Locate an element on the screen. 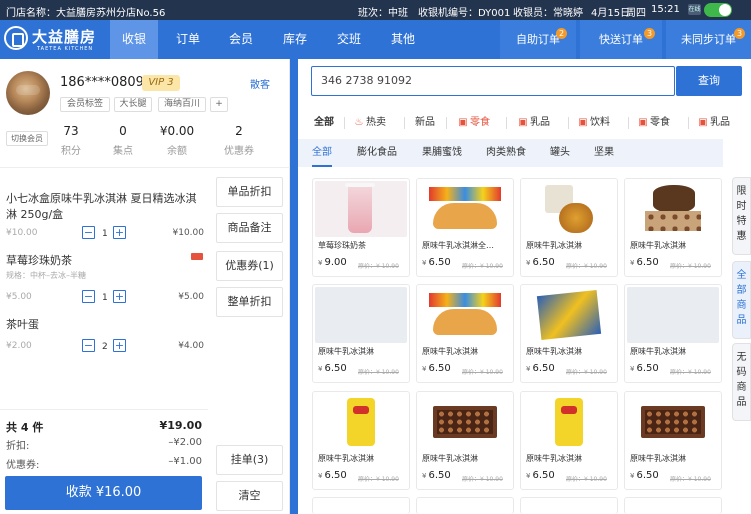 Image resolution: width=751 pixels, height=514 pixels. tab-members: 会员 is located at coordinates (241, 39).